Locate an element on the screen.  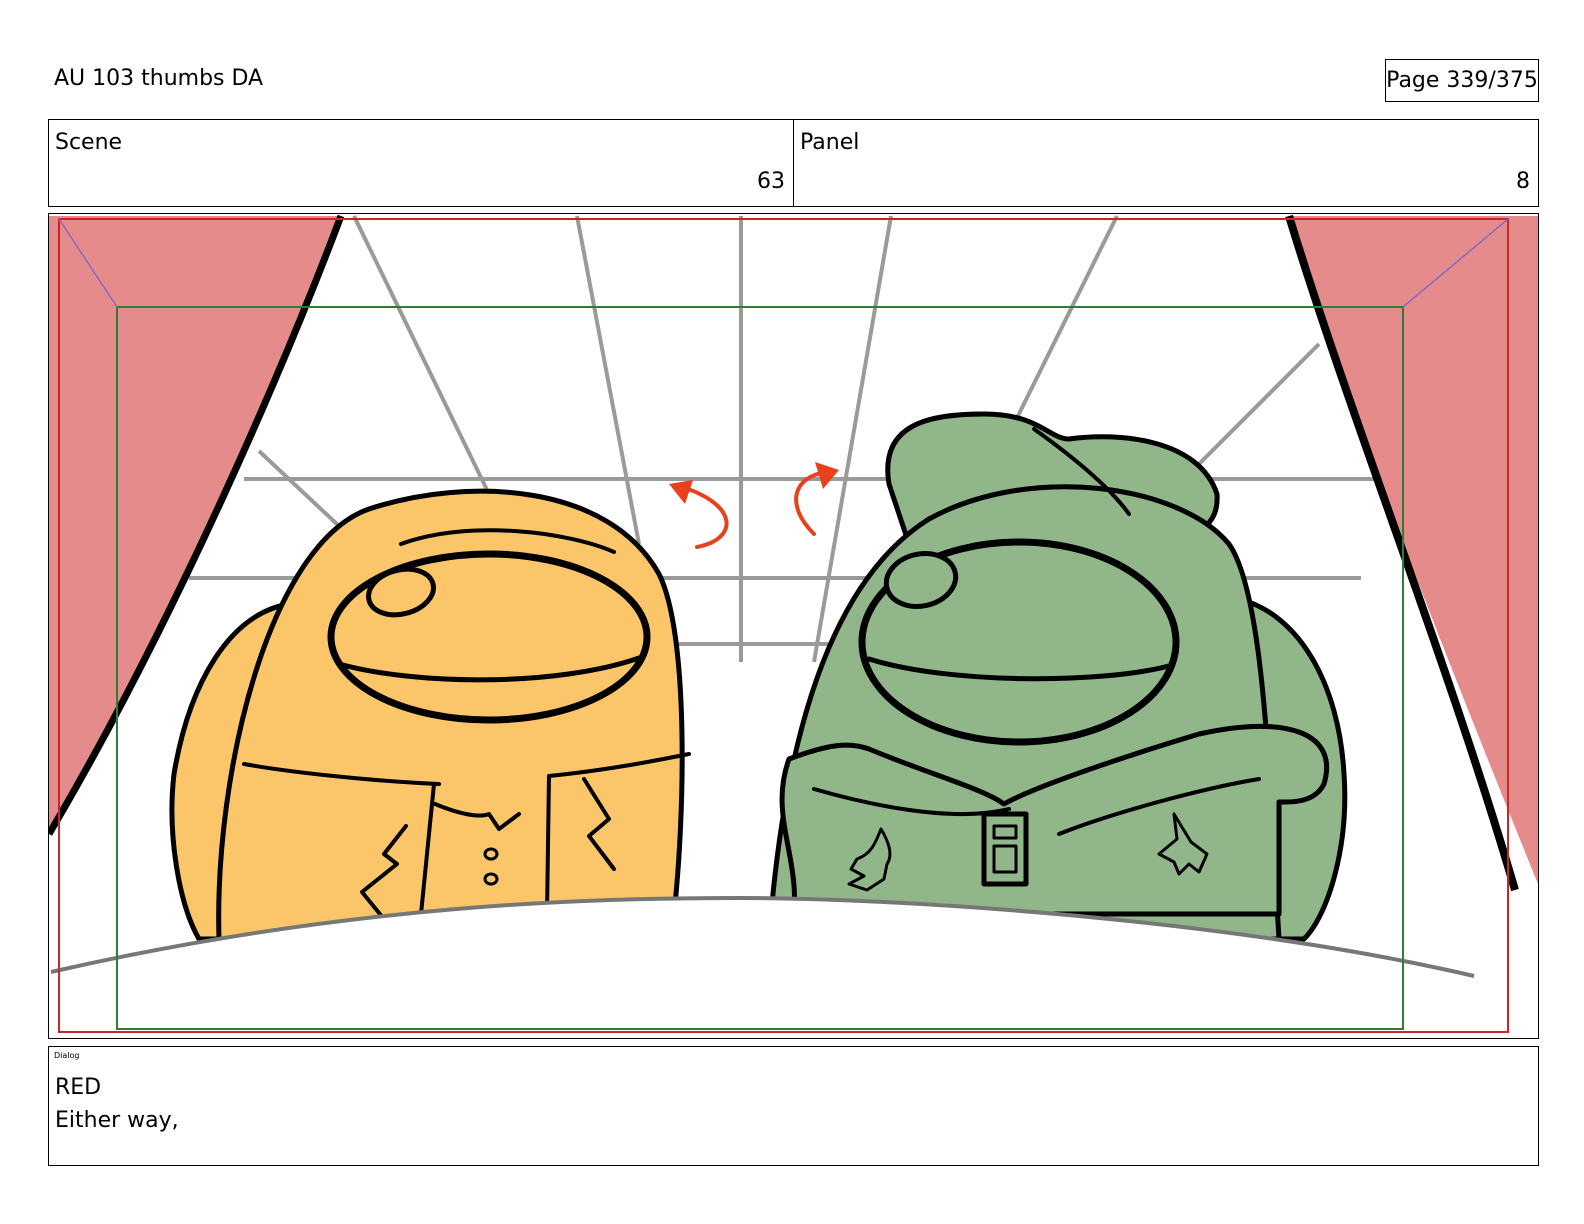
dialog-text: RED Either way, is located at coordinates (117, 1104).